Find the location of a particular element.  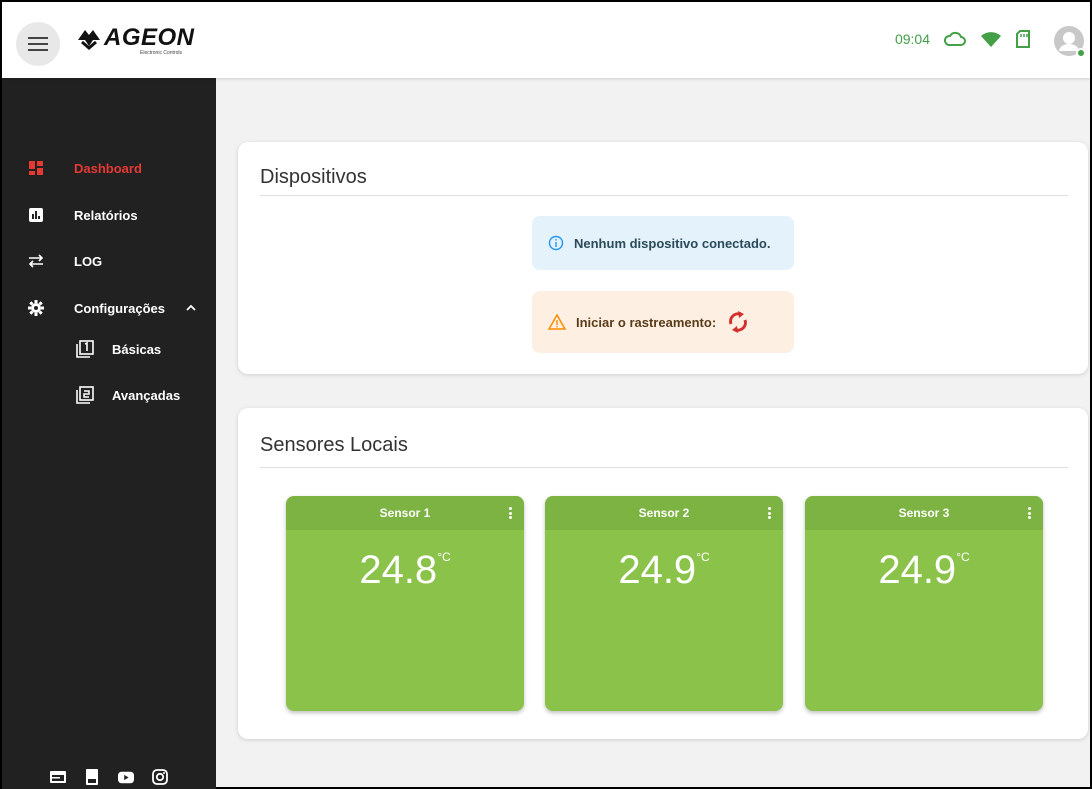

filter-1-icon is located at coordinates (85, 349).